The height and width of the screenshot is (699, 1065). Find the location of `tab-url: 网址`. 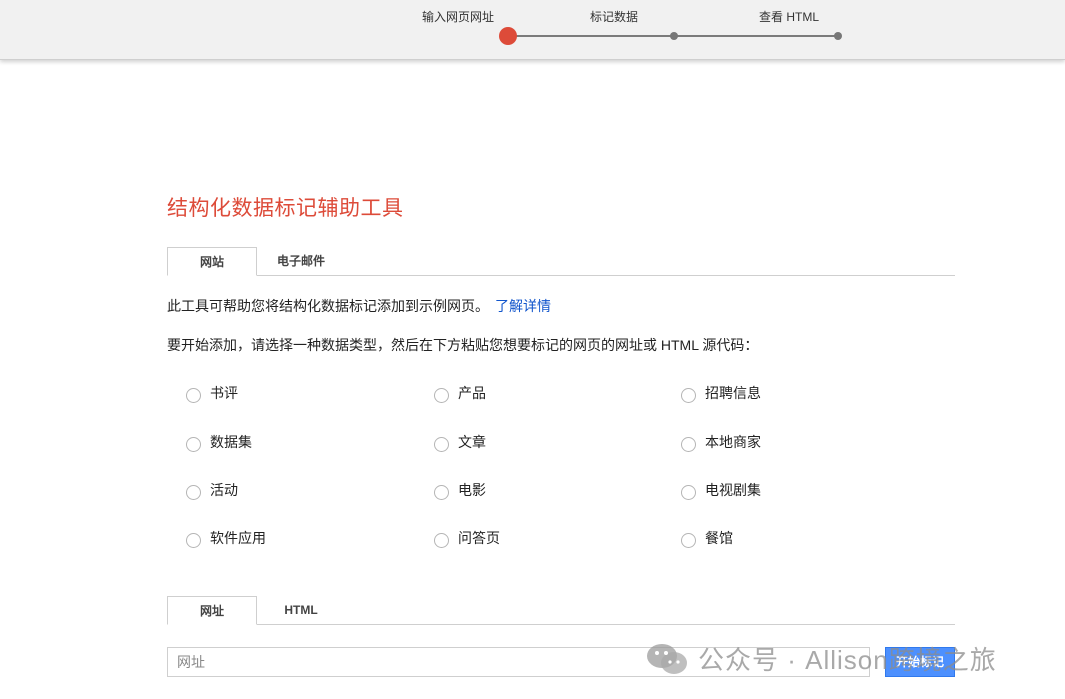

tab-url: 网址 is located at coordinates (212, 610).